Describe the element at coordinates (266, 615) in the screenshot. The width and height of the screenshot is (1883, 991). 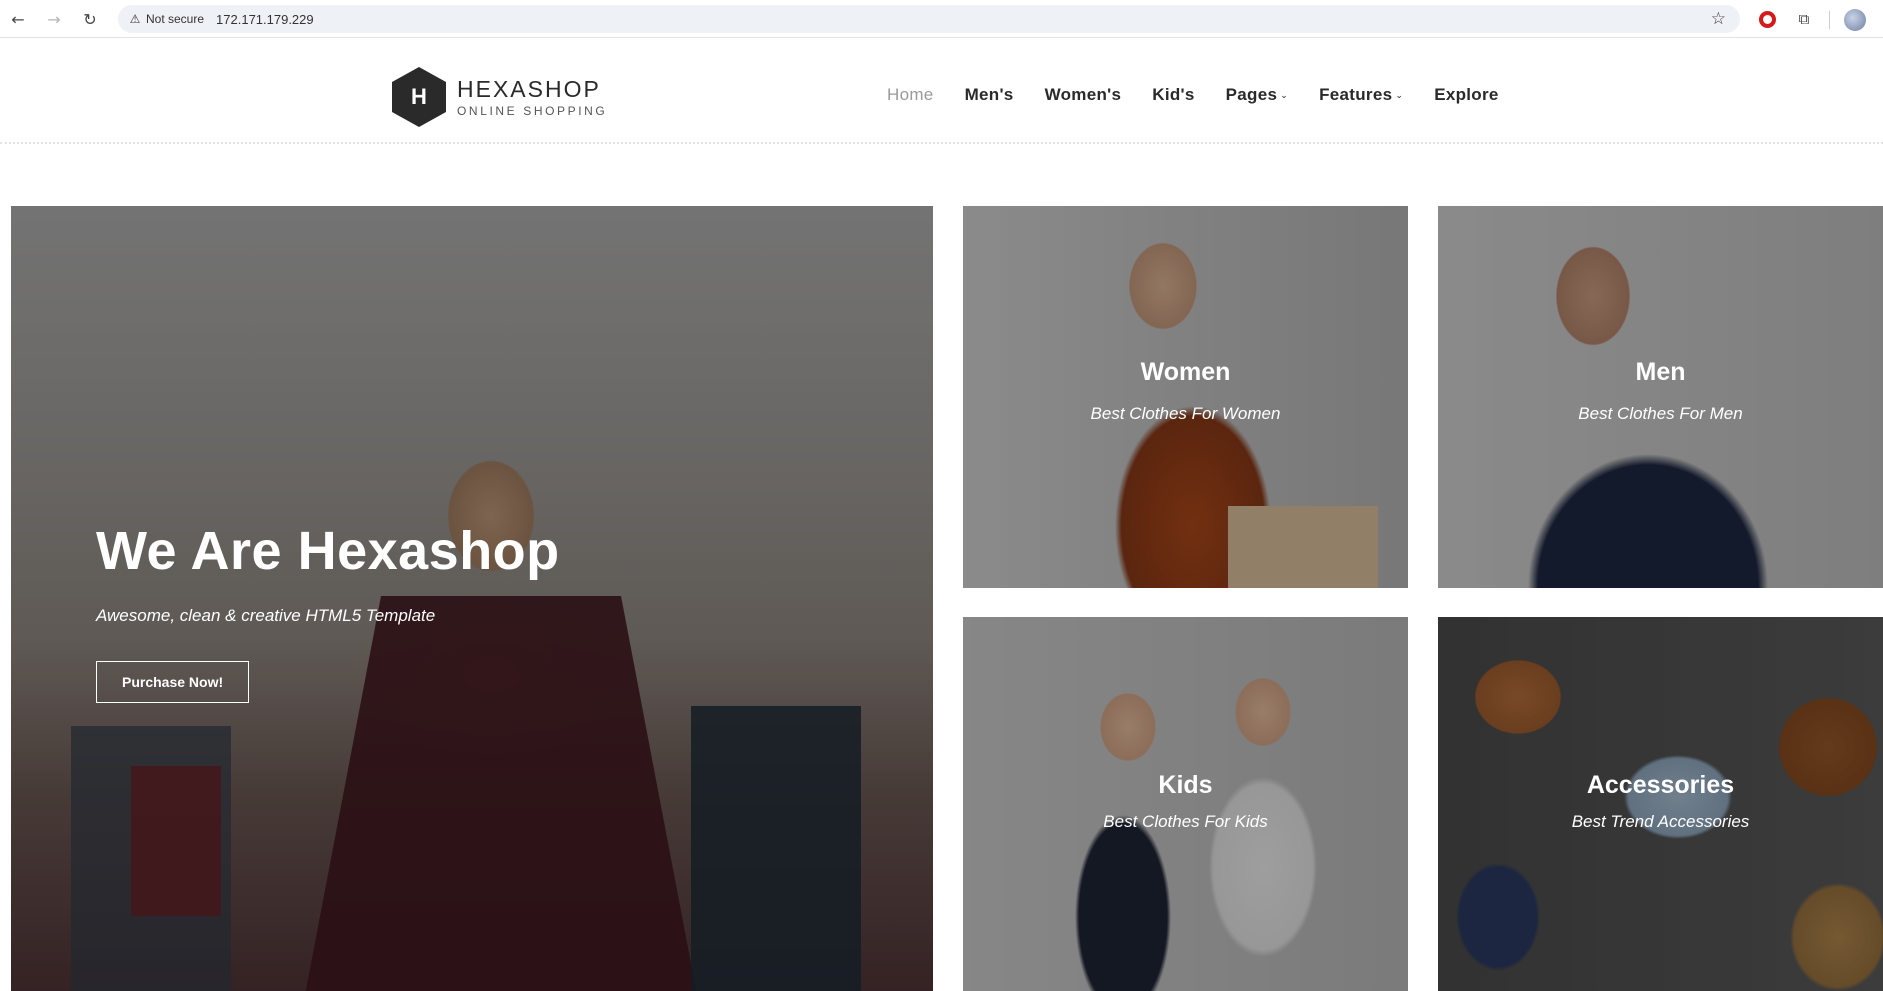
I see `hero-subtitle: Awesome, clean & creative HTML5 Template` at that location.